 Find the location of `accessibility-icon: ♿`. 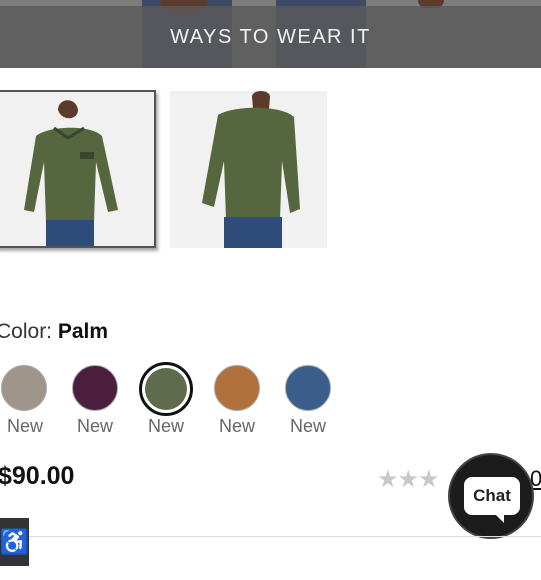

accessibility-icon: ♿ is located at coordinates (15, 542).